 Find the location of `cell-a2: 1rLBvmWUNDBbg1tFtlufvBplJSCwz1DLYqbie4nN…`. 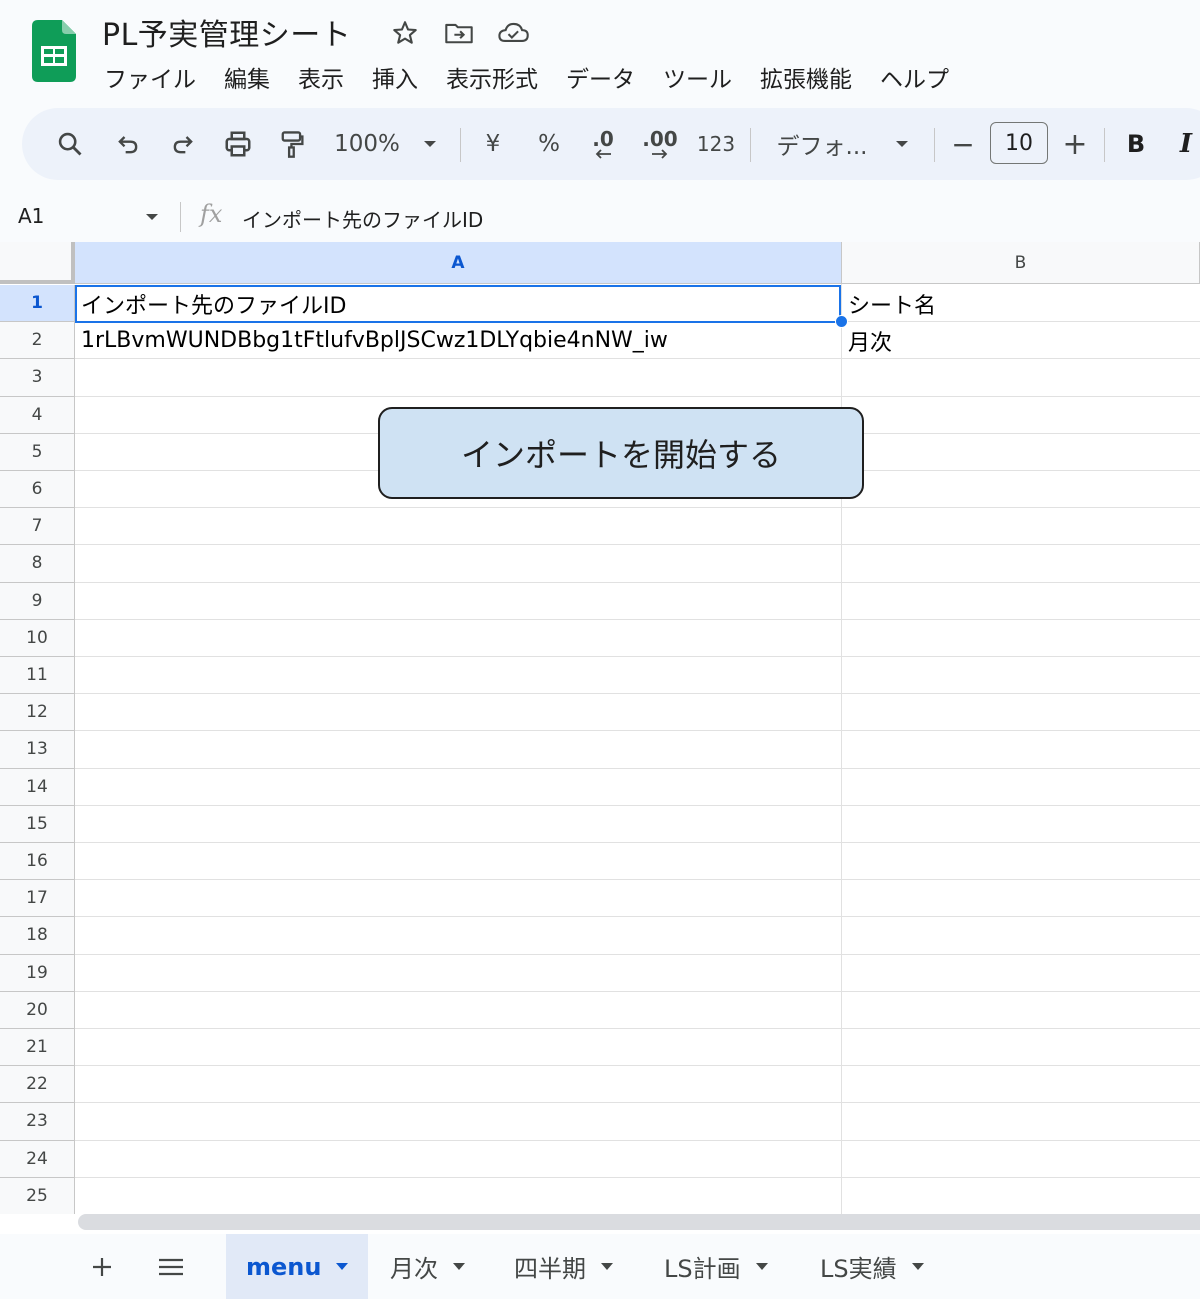

cell-a2: 1rLBvmWUNDBbg1tFtlufvBplJSCwz1DLYqbie4nN… is located at coordinates (458, 340).